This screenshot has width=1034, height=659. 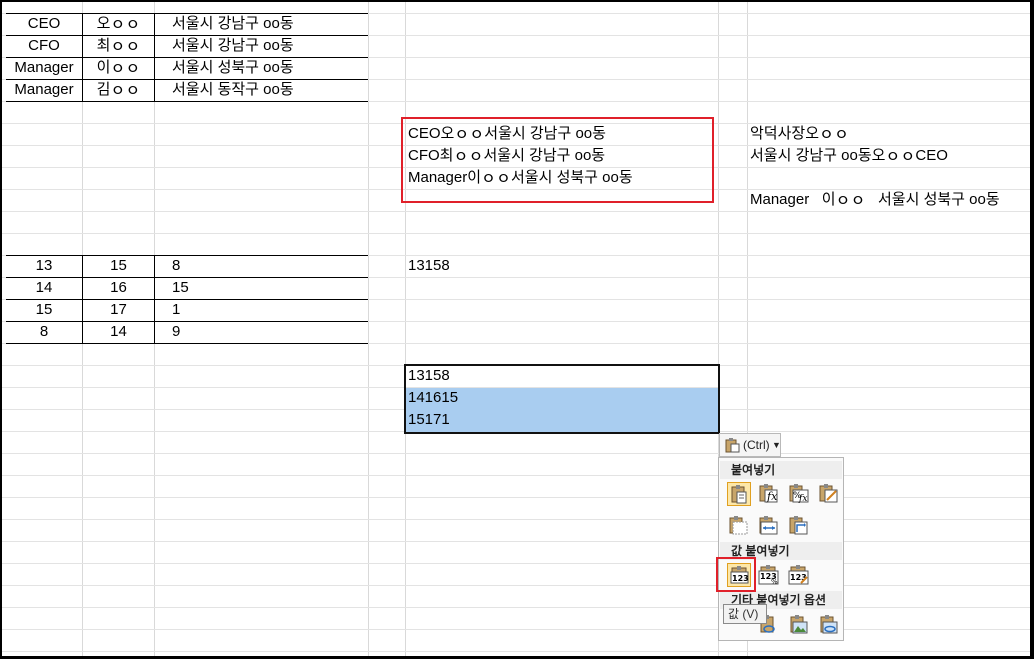 I want to click on name-cell: 최ｏｏ, so click(x=118, y=46).